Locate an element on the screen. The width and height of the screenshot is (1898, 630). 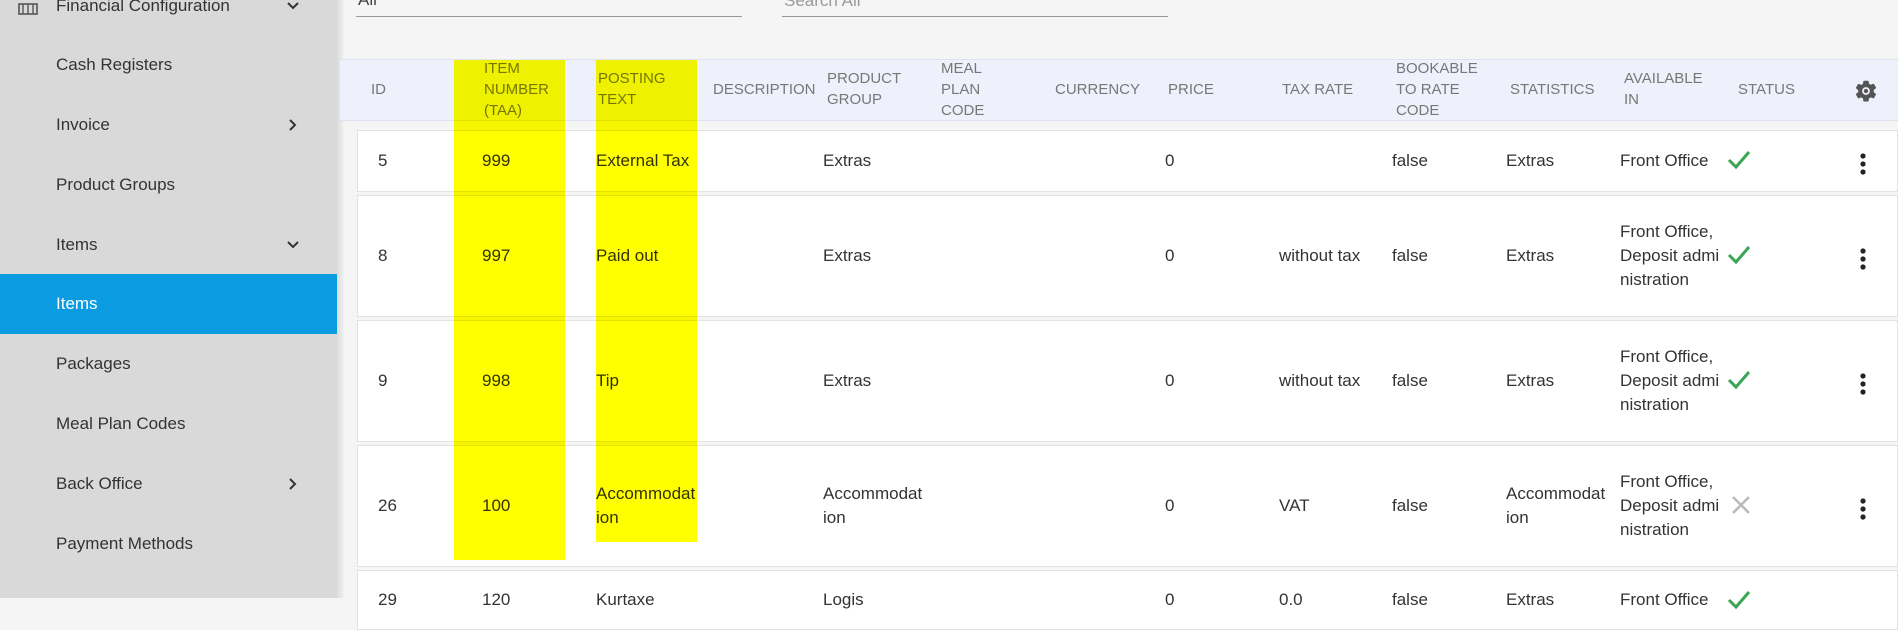
sidebar-item-label: Product Groups is located at coordinates (116, 184).